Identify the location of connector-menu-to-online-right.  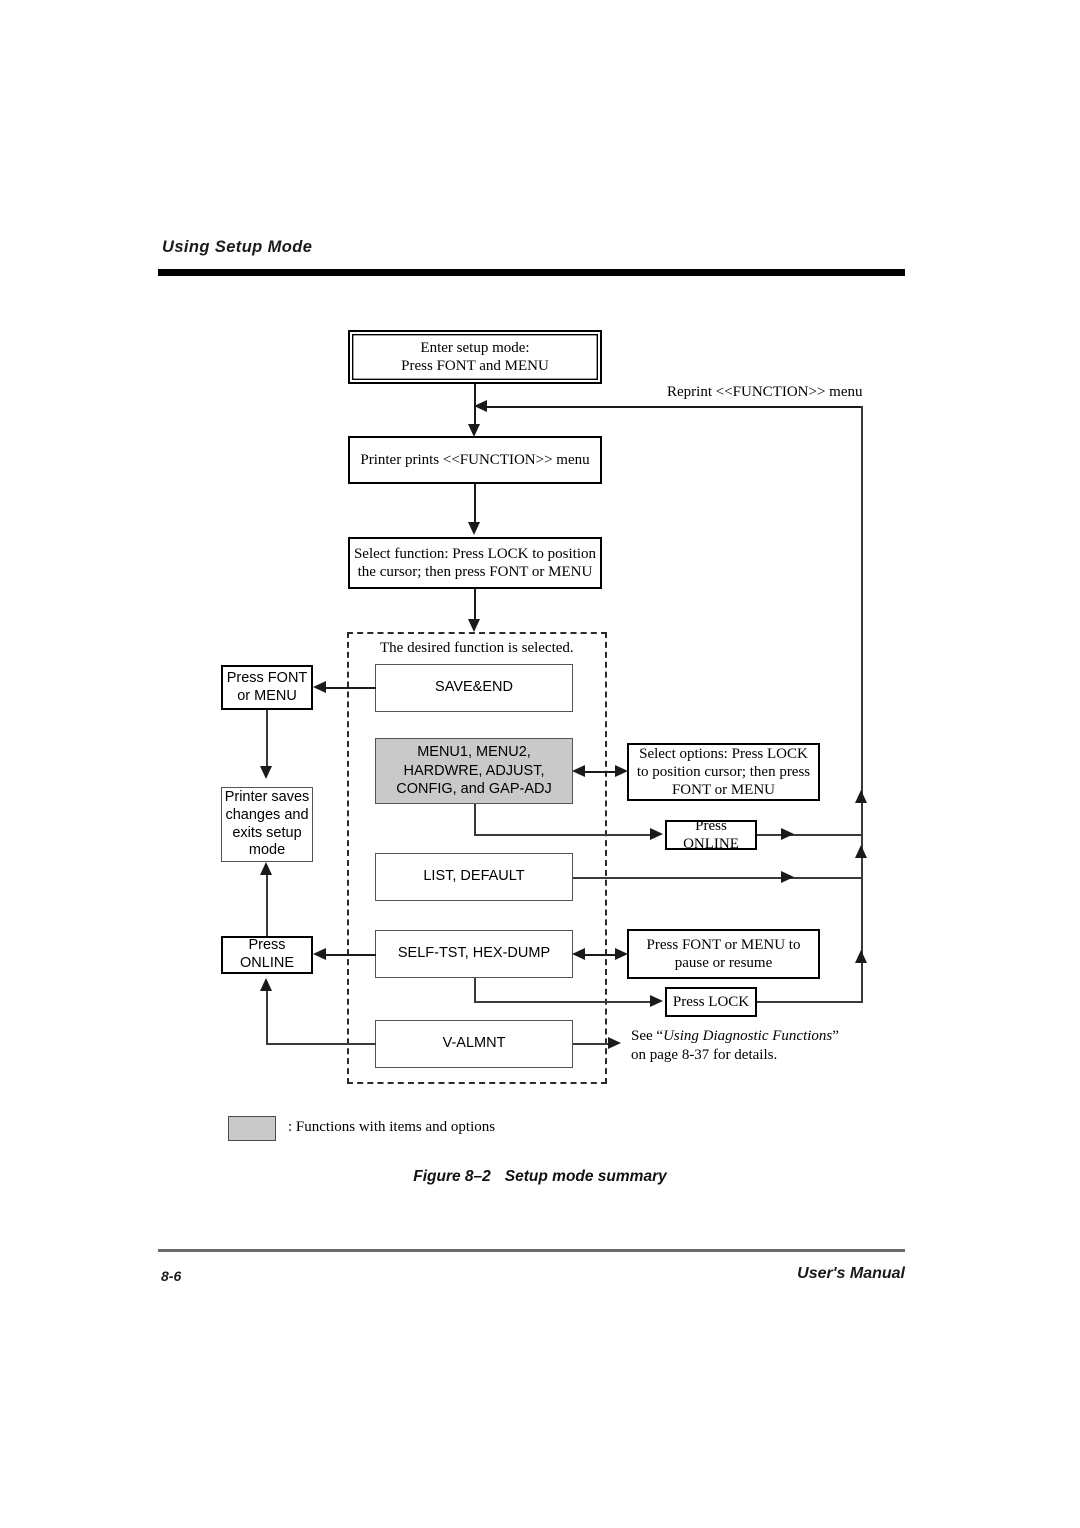
(564, 835).